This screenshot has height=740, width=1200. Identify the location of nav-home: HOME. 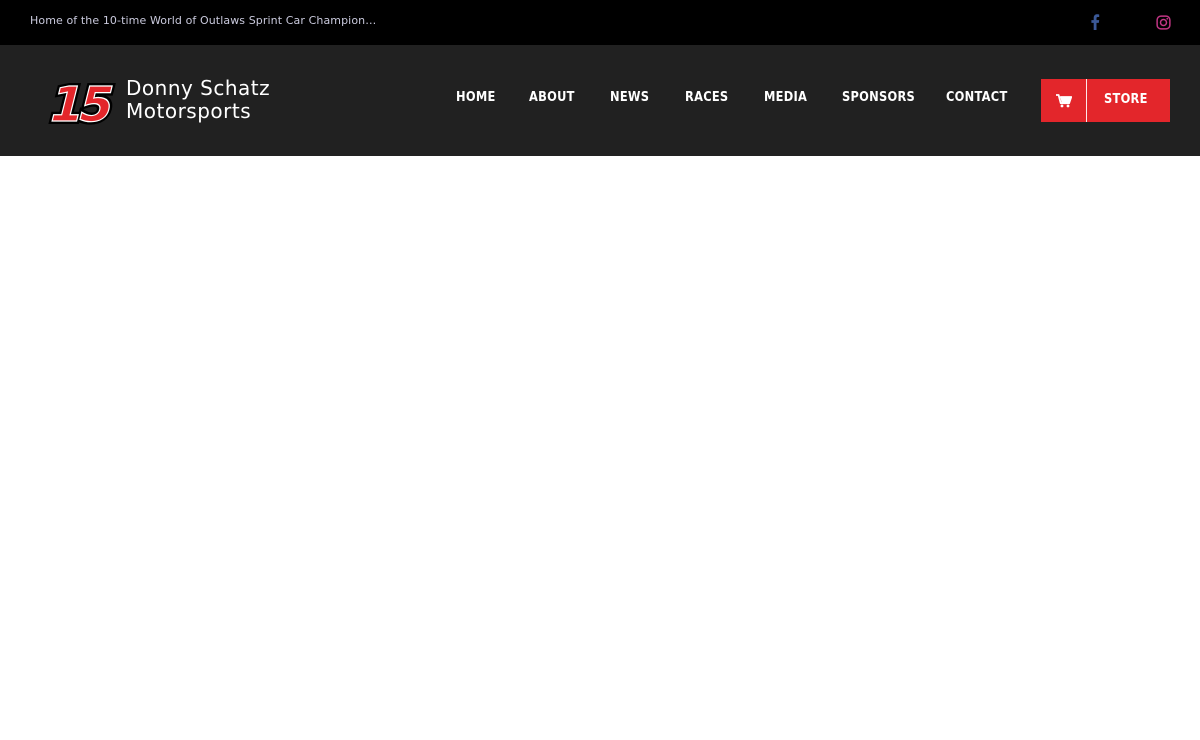
(476, 97).